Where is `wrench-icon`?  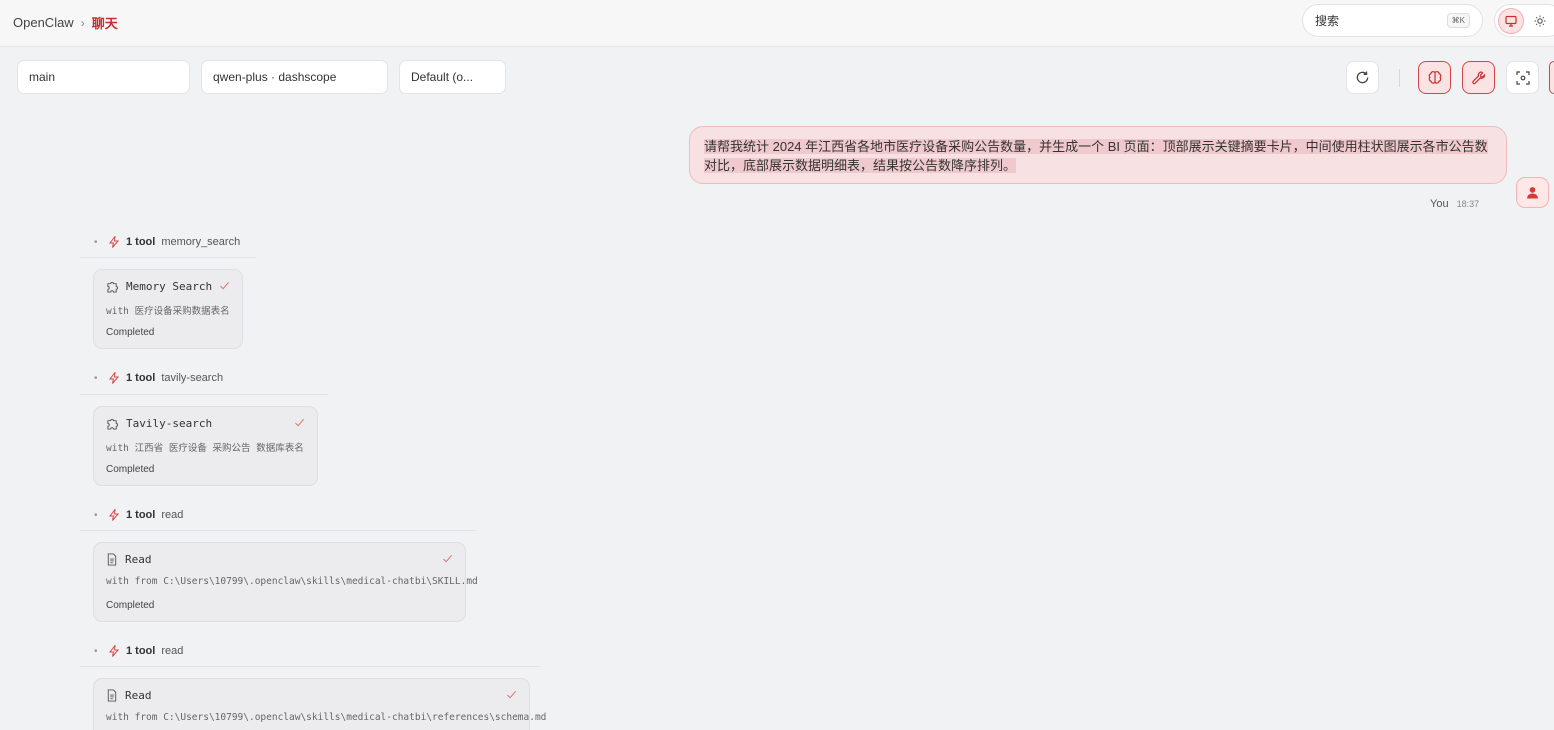 wrench-icon is located at coordinates (1478, 77).